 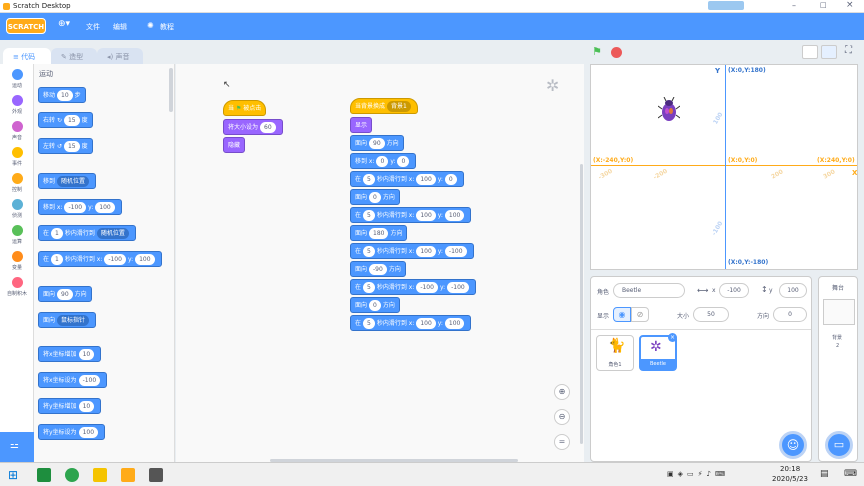 I want to click on tab-sounds: ◂) 声音, so click(x=120, y=56).